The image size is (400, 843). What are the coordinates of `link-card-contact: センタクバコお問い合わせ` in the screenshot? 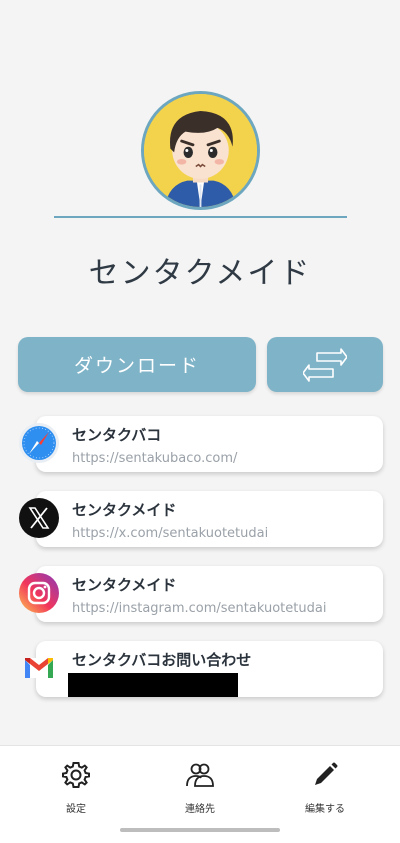 It's located at (209, 669).